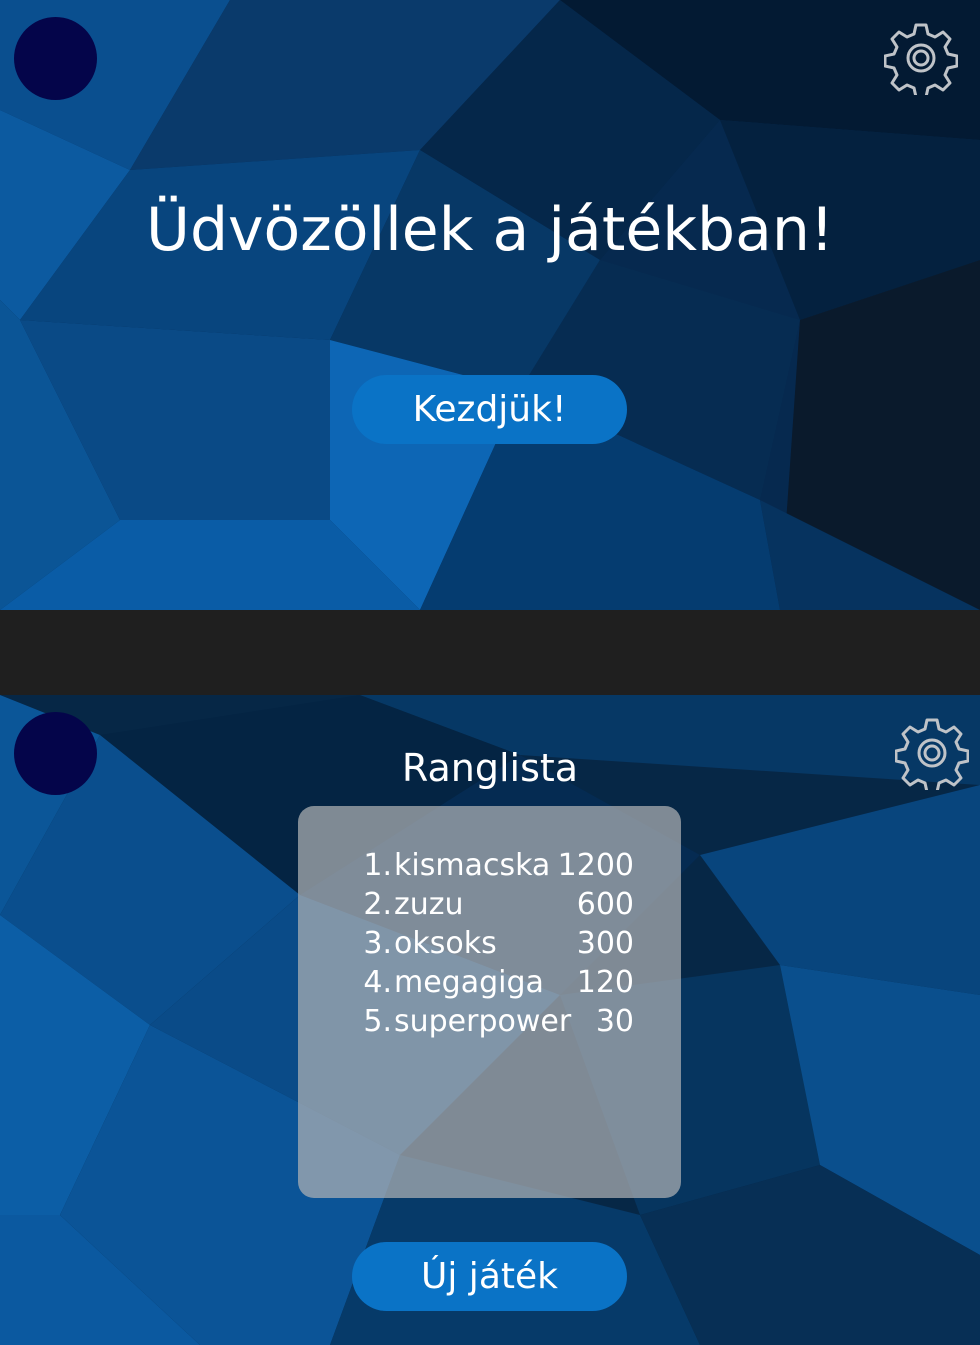 The height and width of the screenshot is (1345, 980). What do you see at coordinates (377, 943) in the screenshot?
I see `rank-number: 3.` at bounding box center [377, 943].